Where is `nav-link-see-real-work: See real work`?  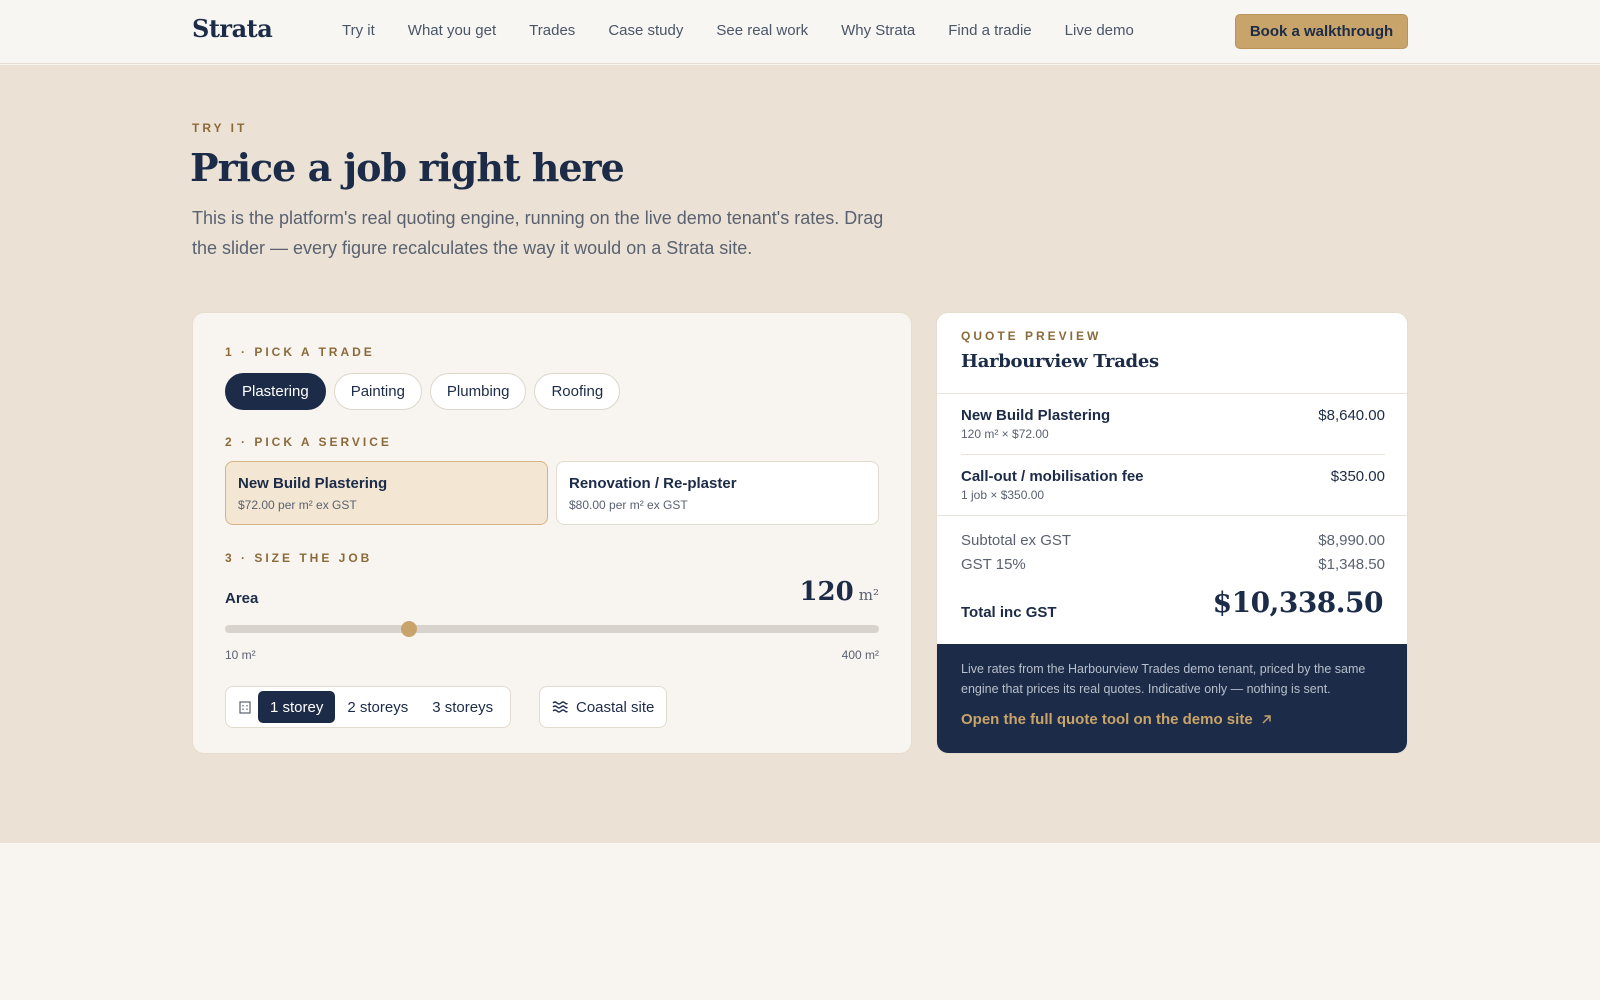
nav-link-see-real-work: See real work is located at coordinates (762, 30).